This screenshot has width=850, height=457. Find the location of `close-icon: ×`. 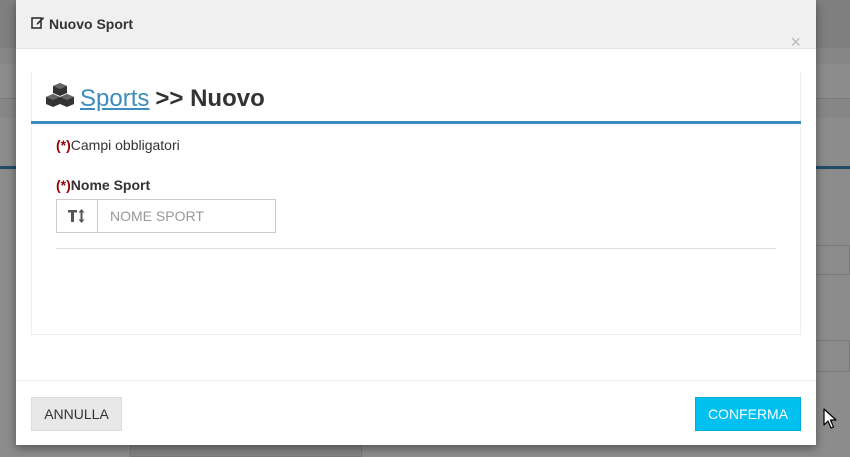

close-icon: × is located at coordinates (795, 42).